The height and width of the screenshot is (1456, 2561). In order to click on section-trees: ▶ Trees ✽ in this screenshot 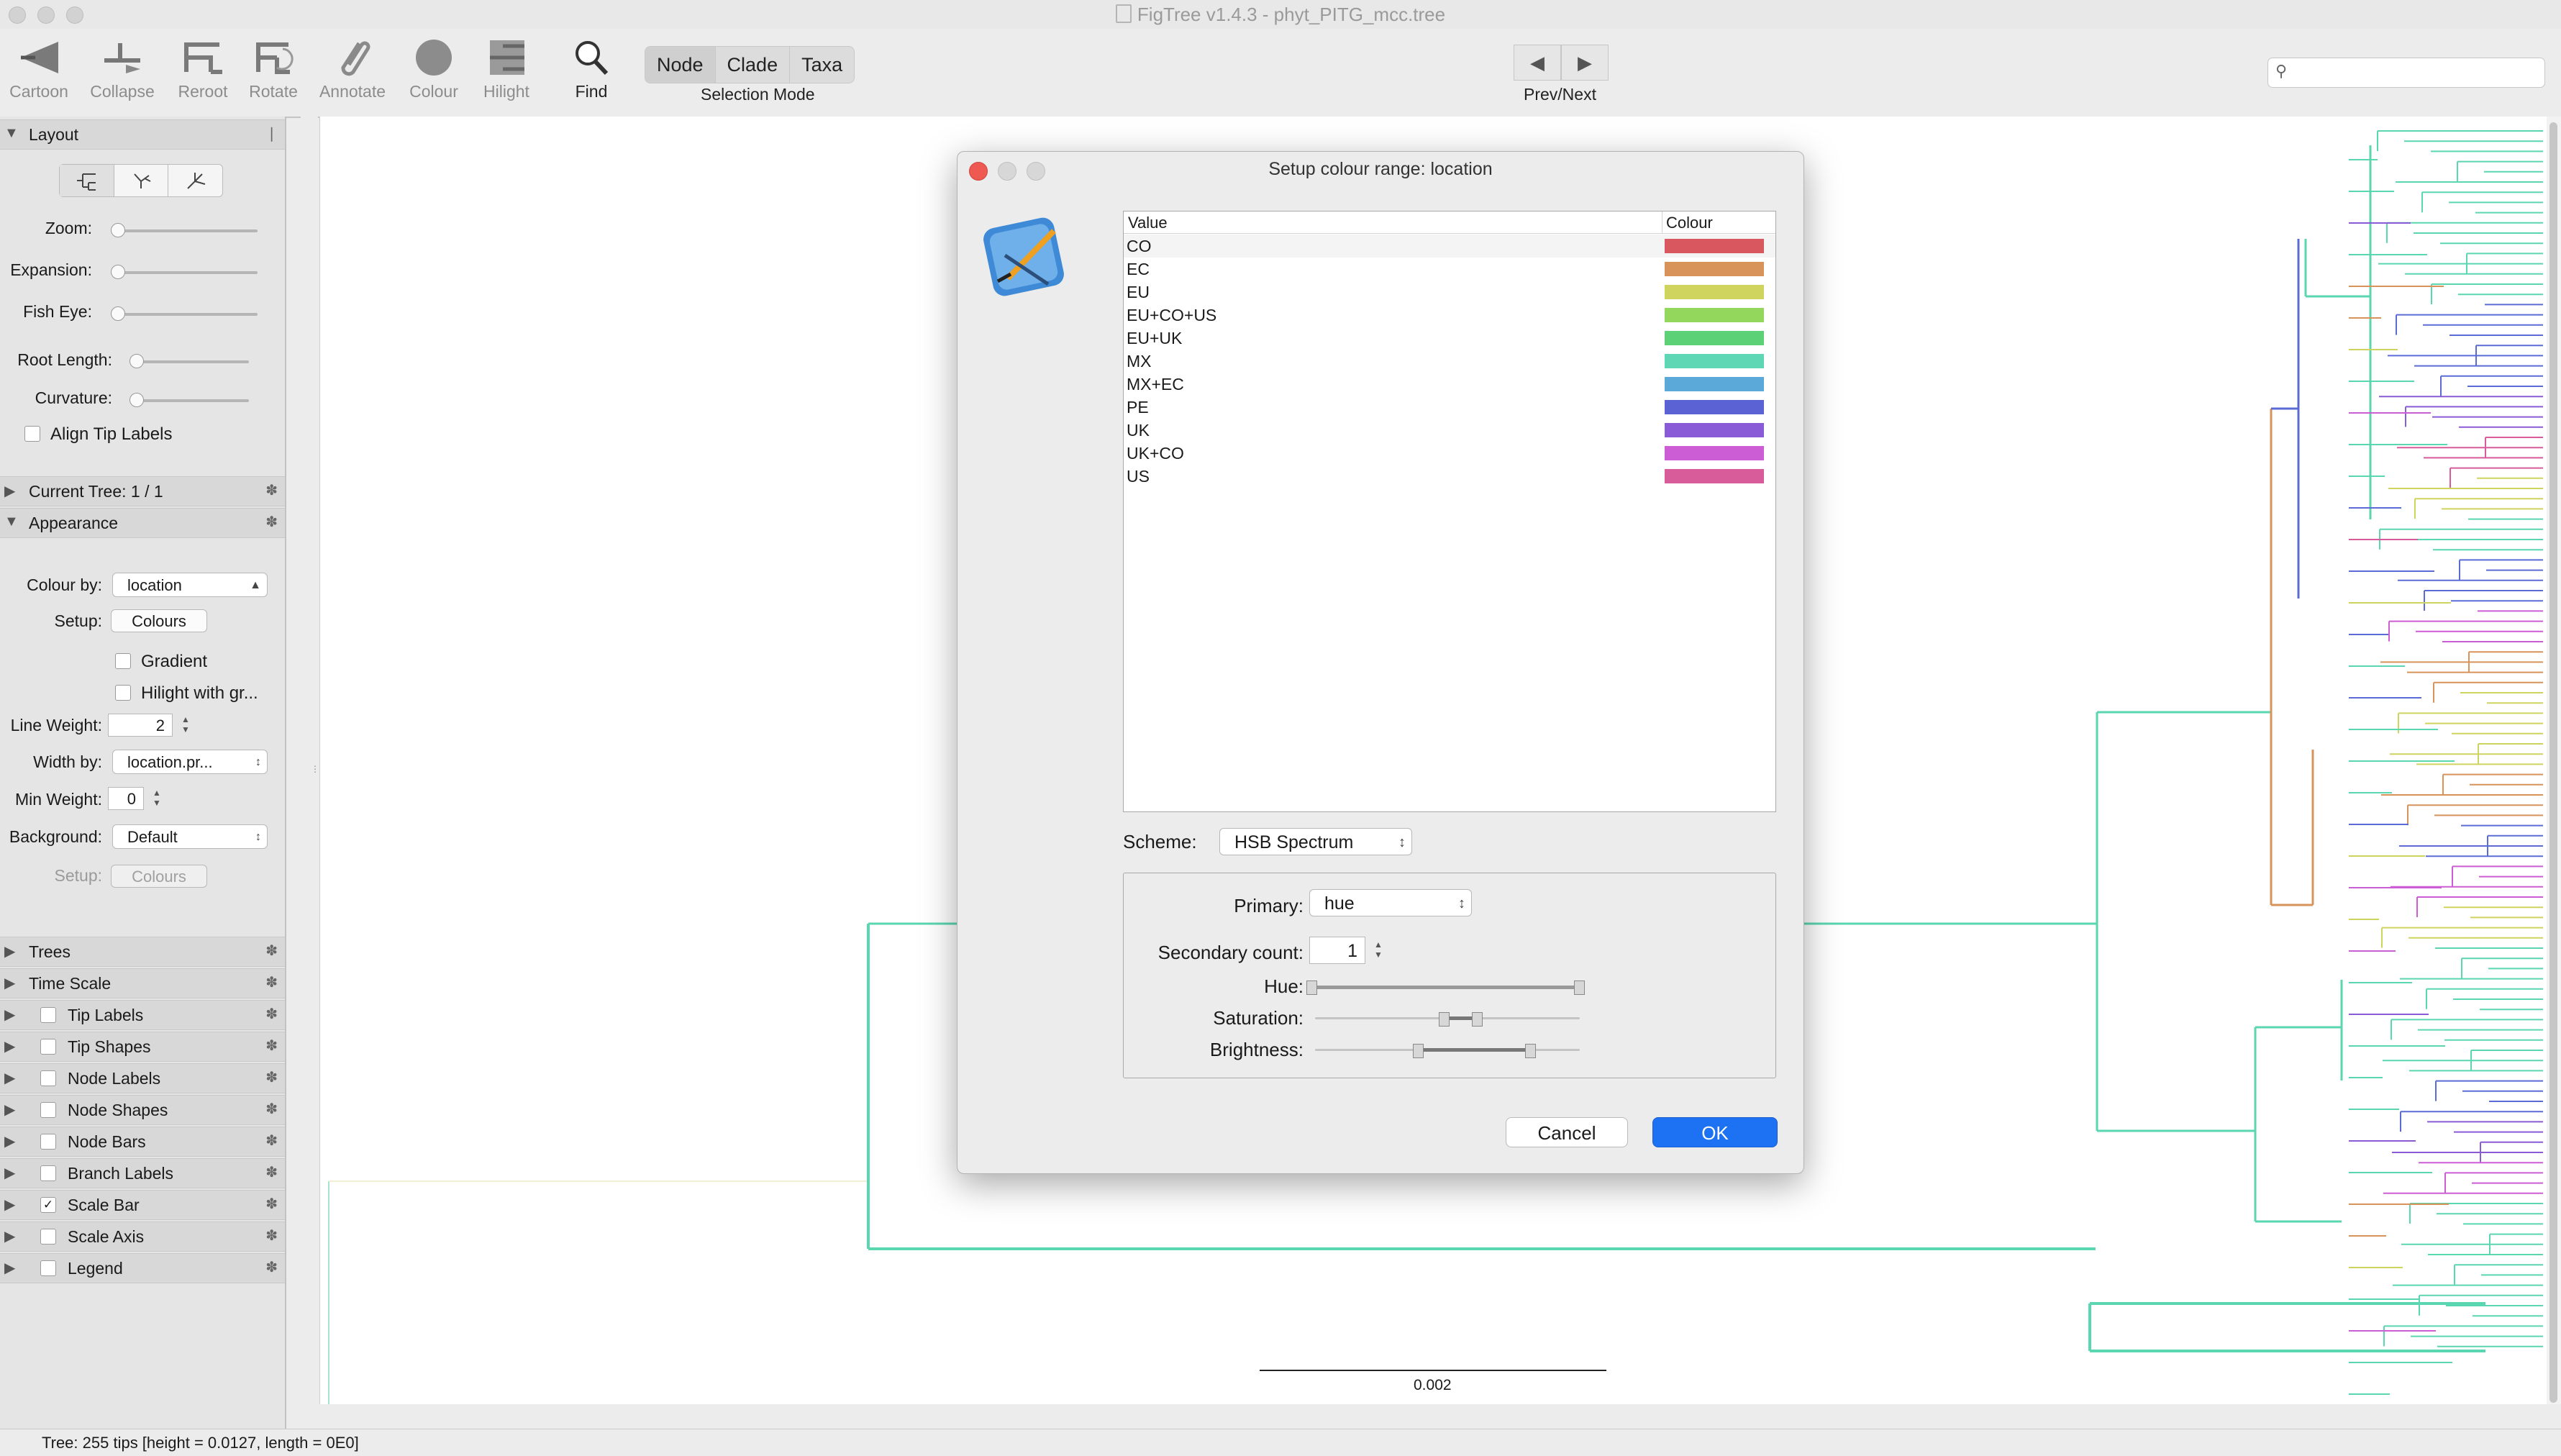, I will do `click(142, 952)`.